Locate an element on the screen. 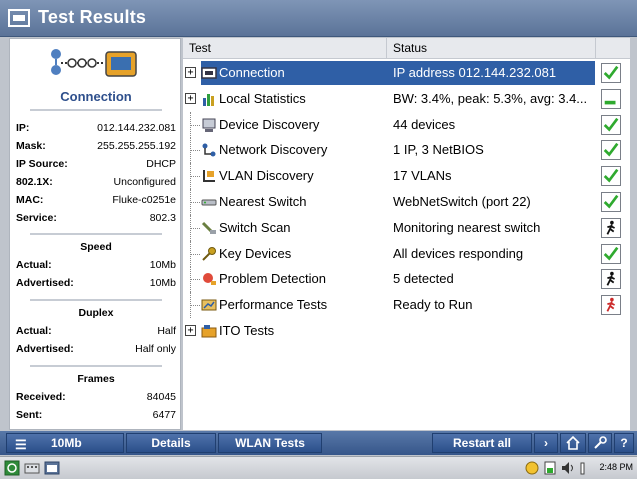  table-row: Problem Detection 5 detected is located at coordinates (406, 279).